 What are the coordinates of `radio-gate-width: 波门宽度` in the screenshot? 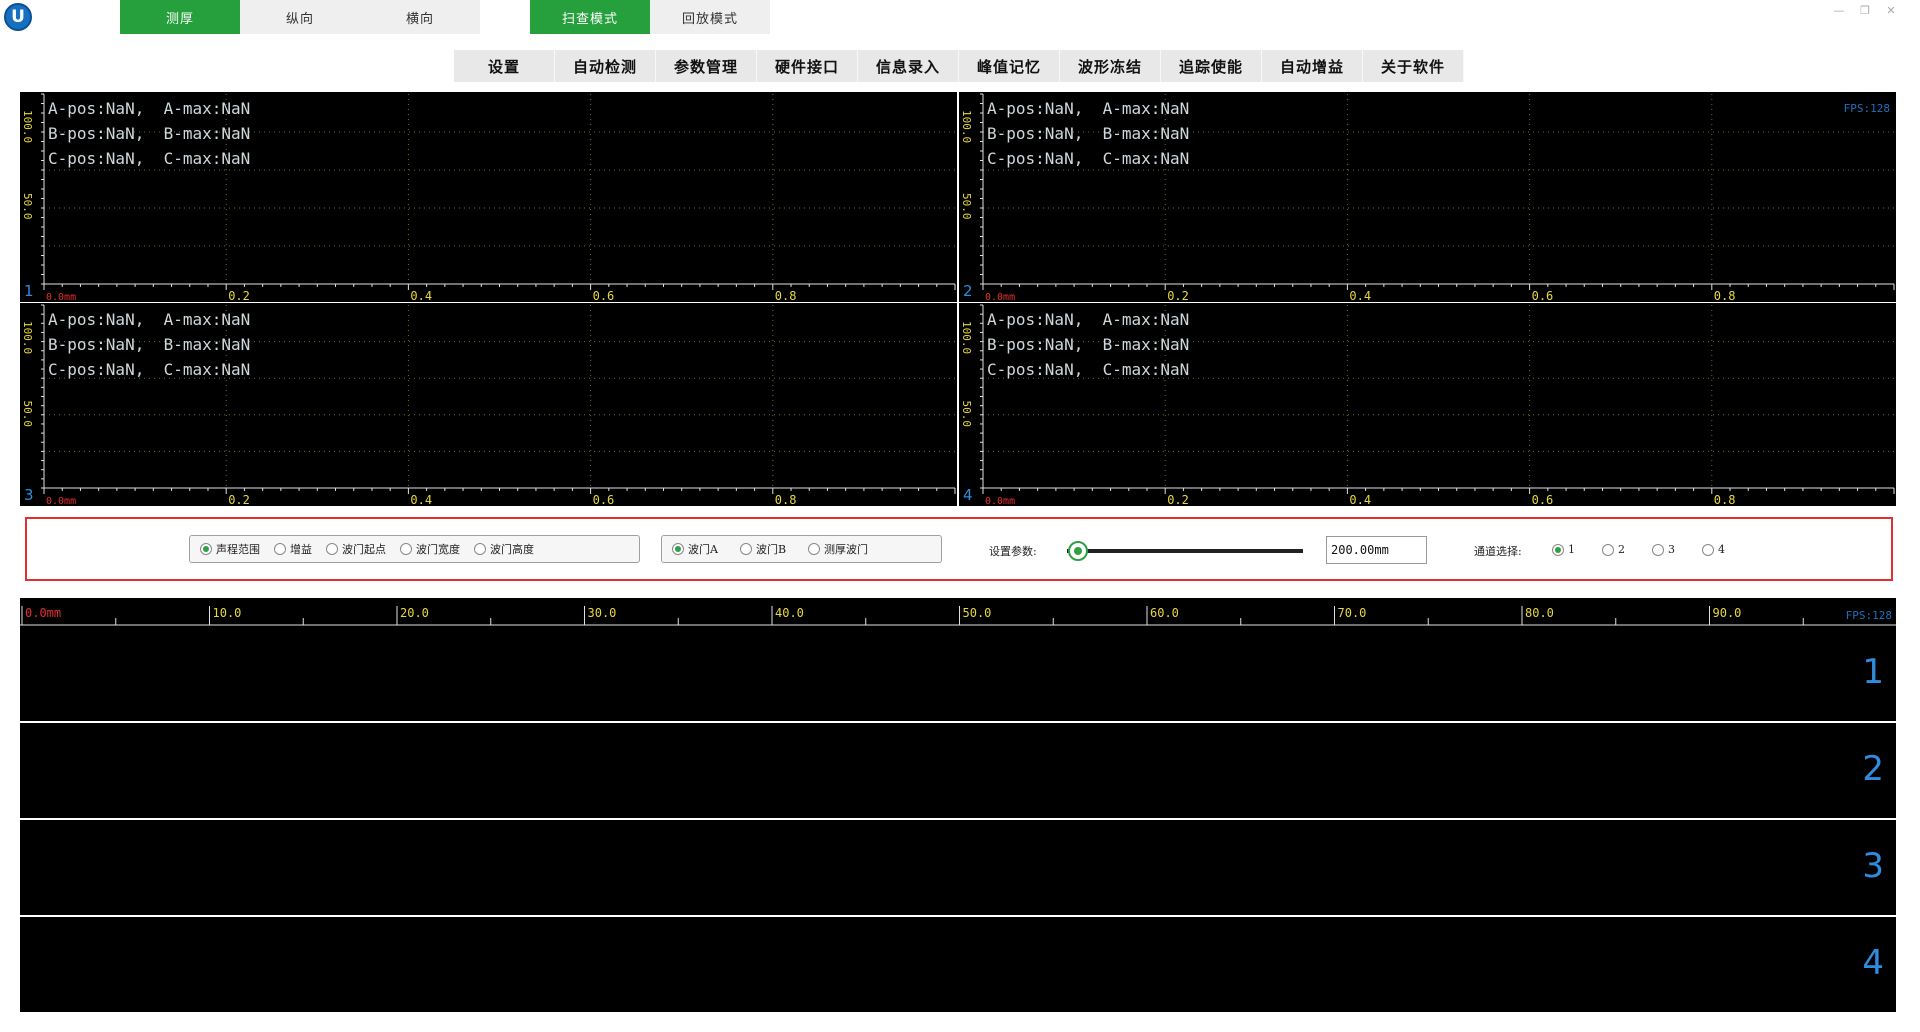 It's located at (430, 549).